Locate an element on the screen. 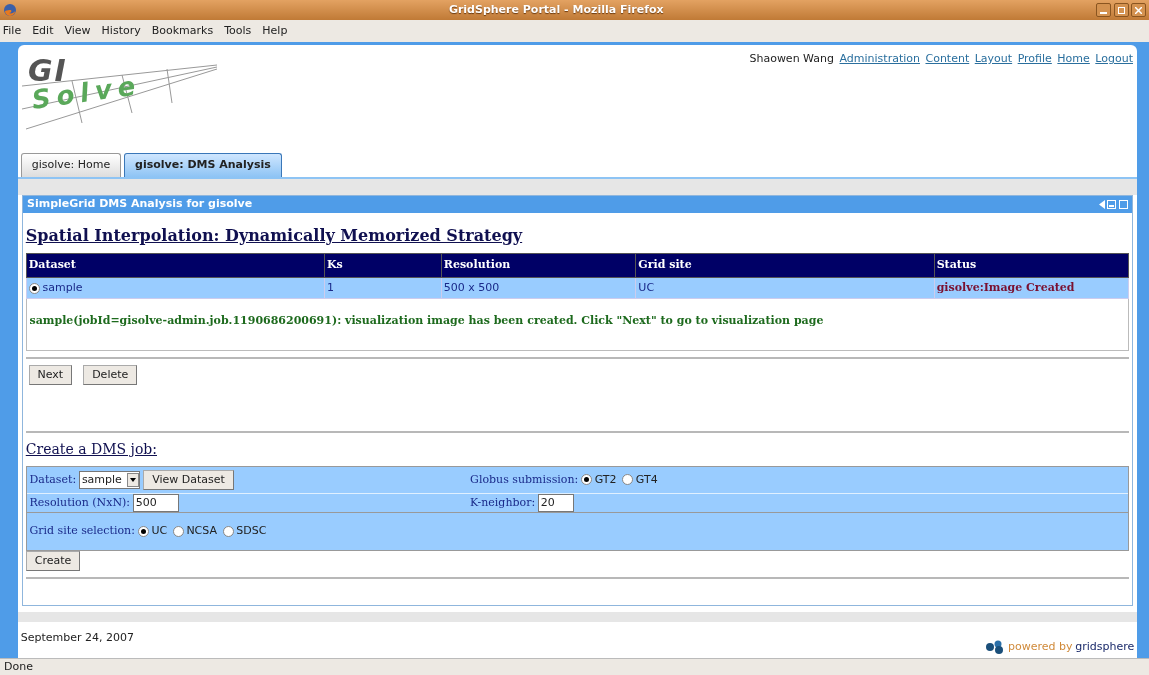 The image size is (1149, 675). window-title: GridSphere Portal - Mozilla Firefox is located at coordinates (556, 9).